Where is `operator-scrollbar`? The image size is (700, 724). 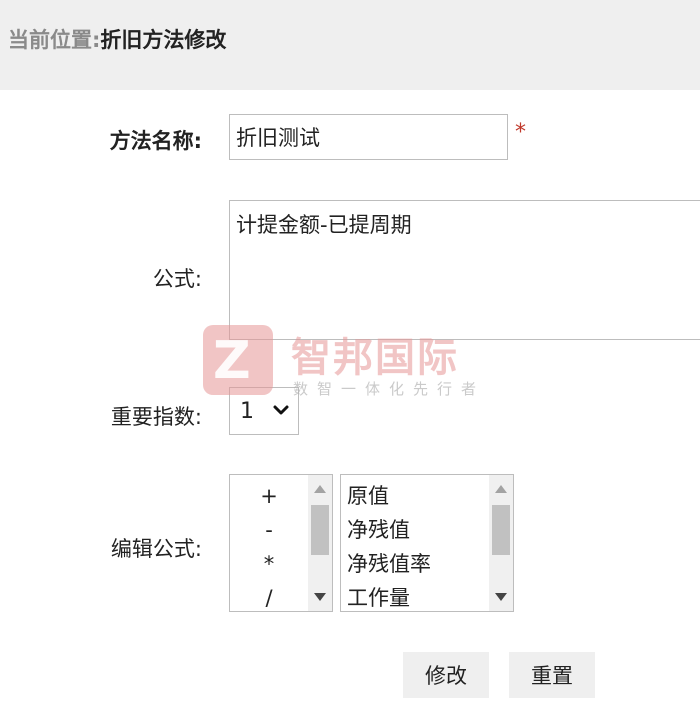
operator-scrollbar is located at coordinates (320, 543).